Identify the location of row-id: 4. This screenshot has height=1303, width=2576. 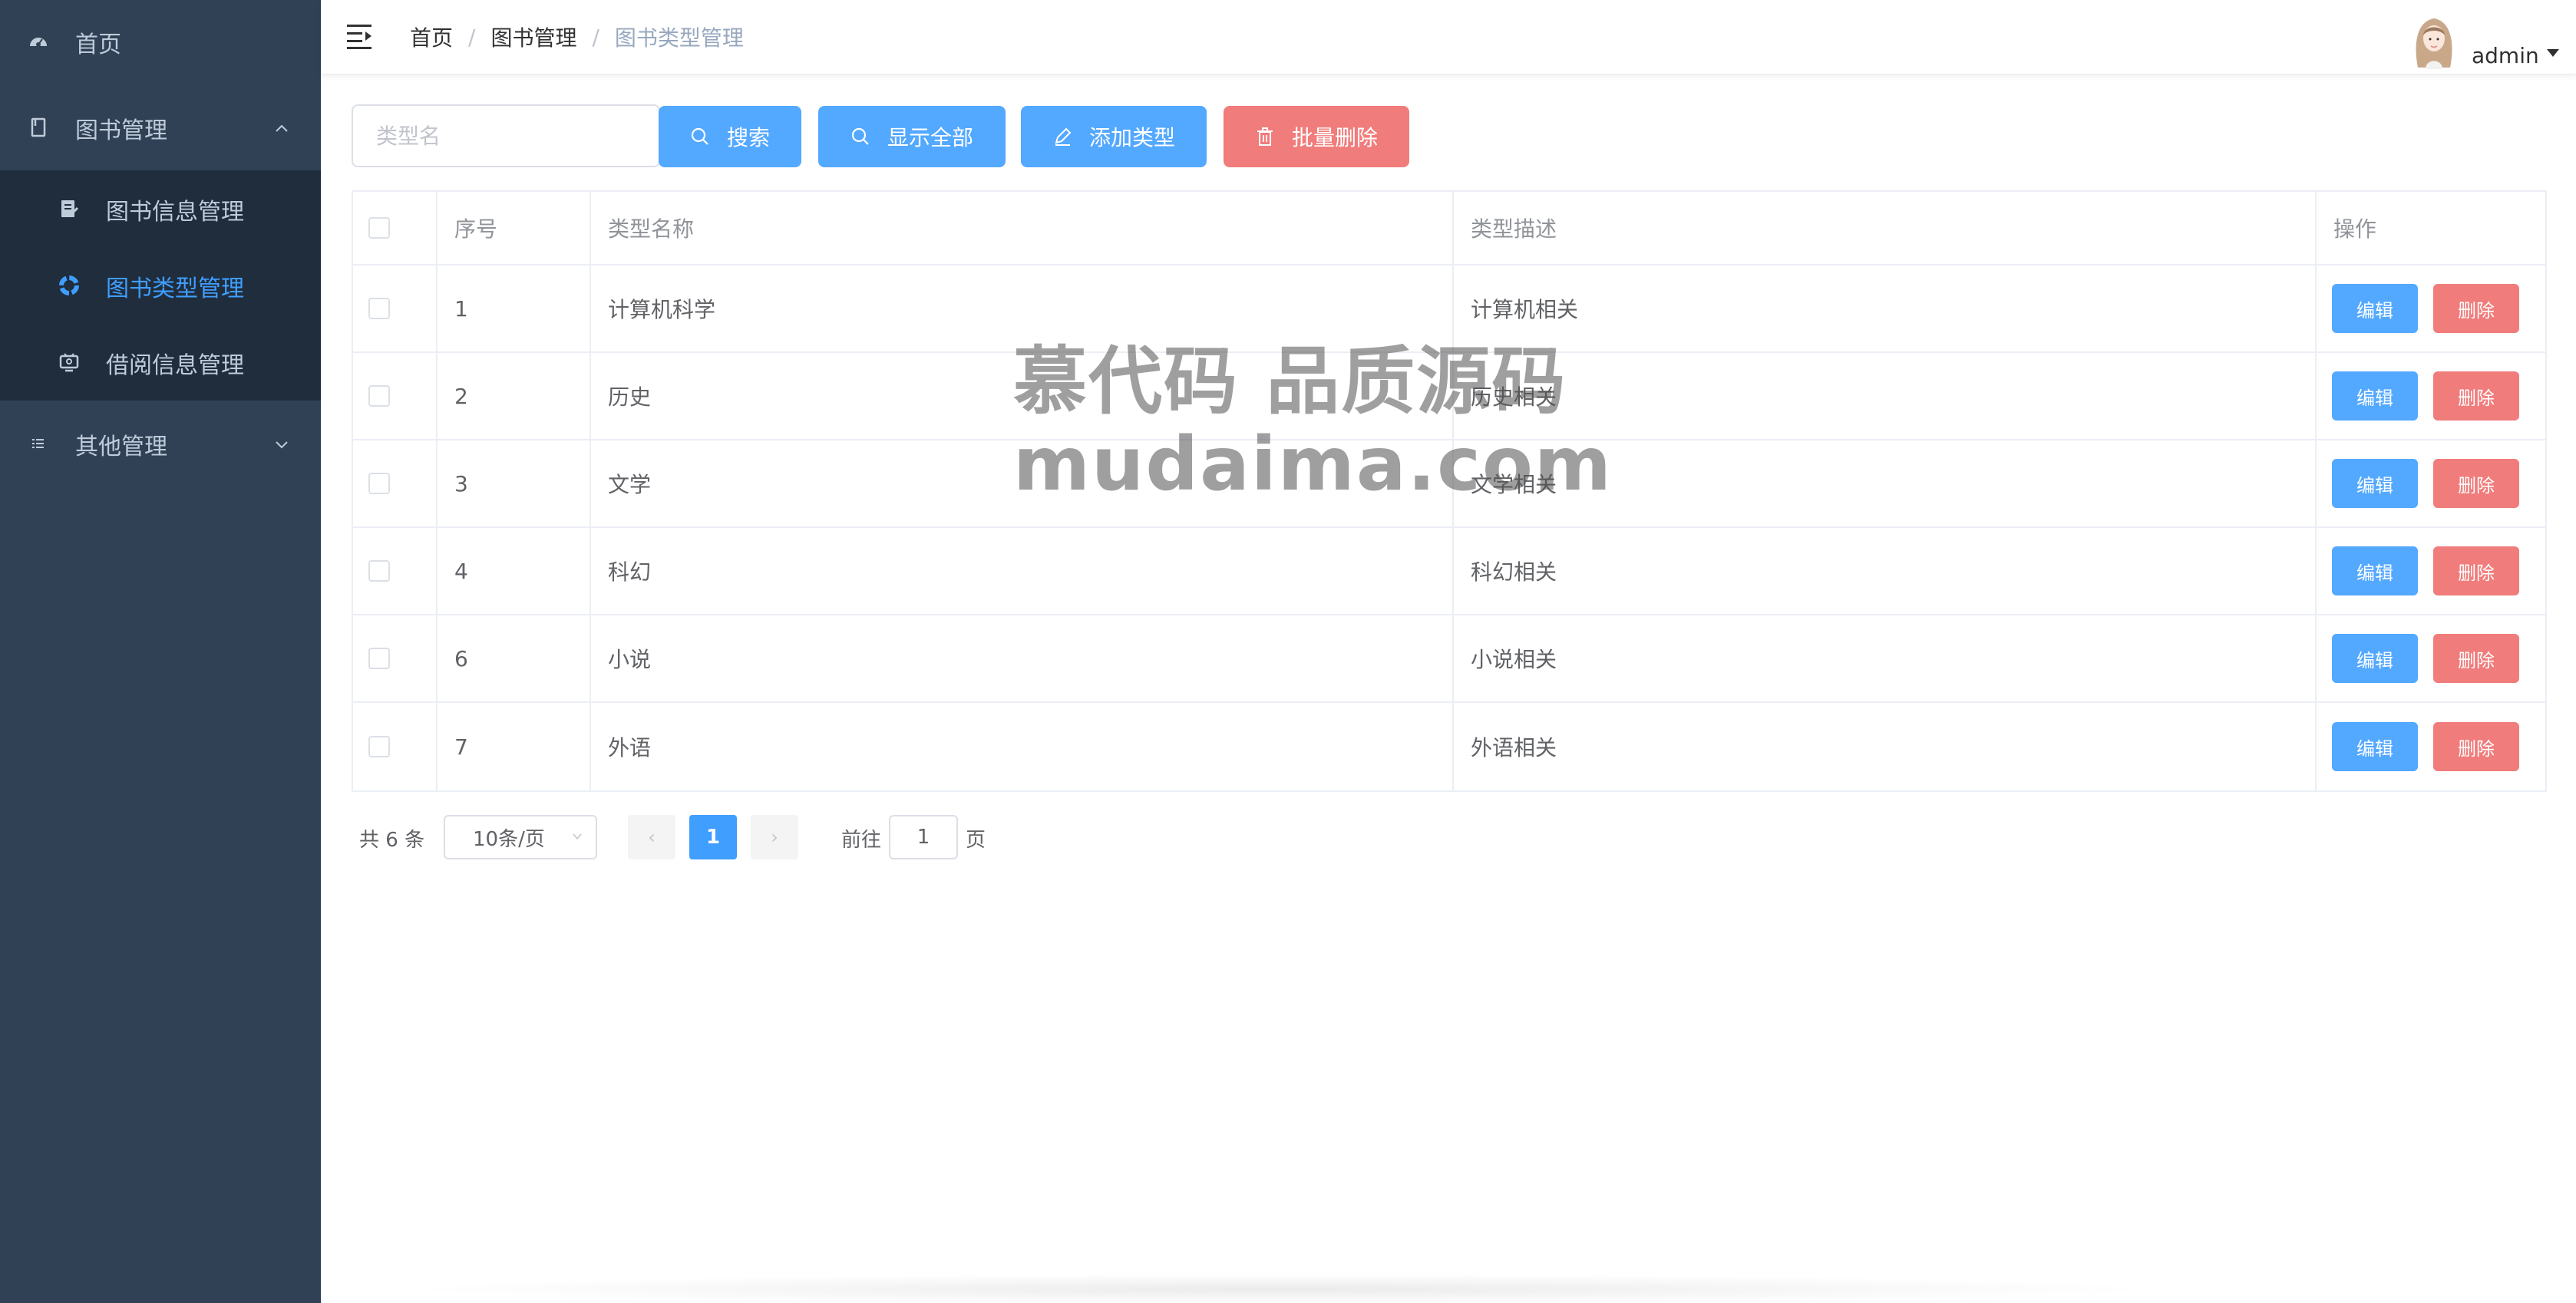
(514, 571).